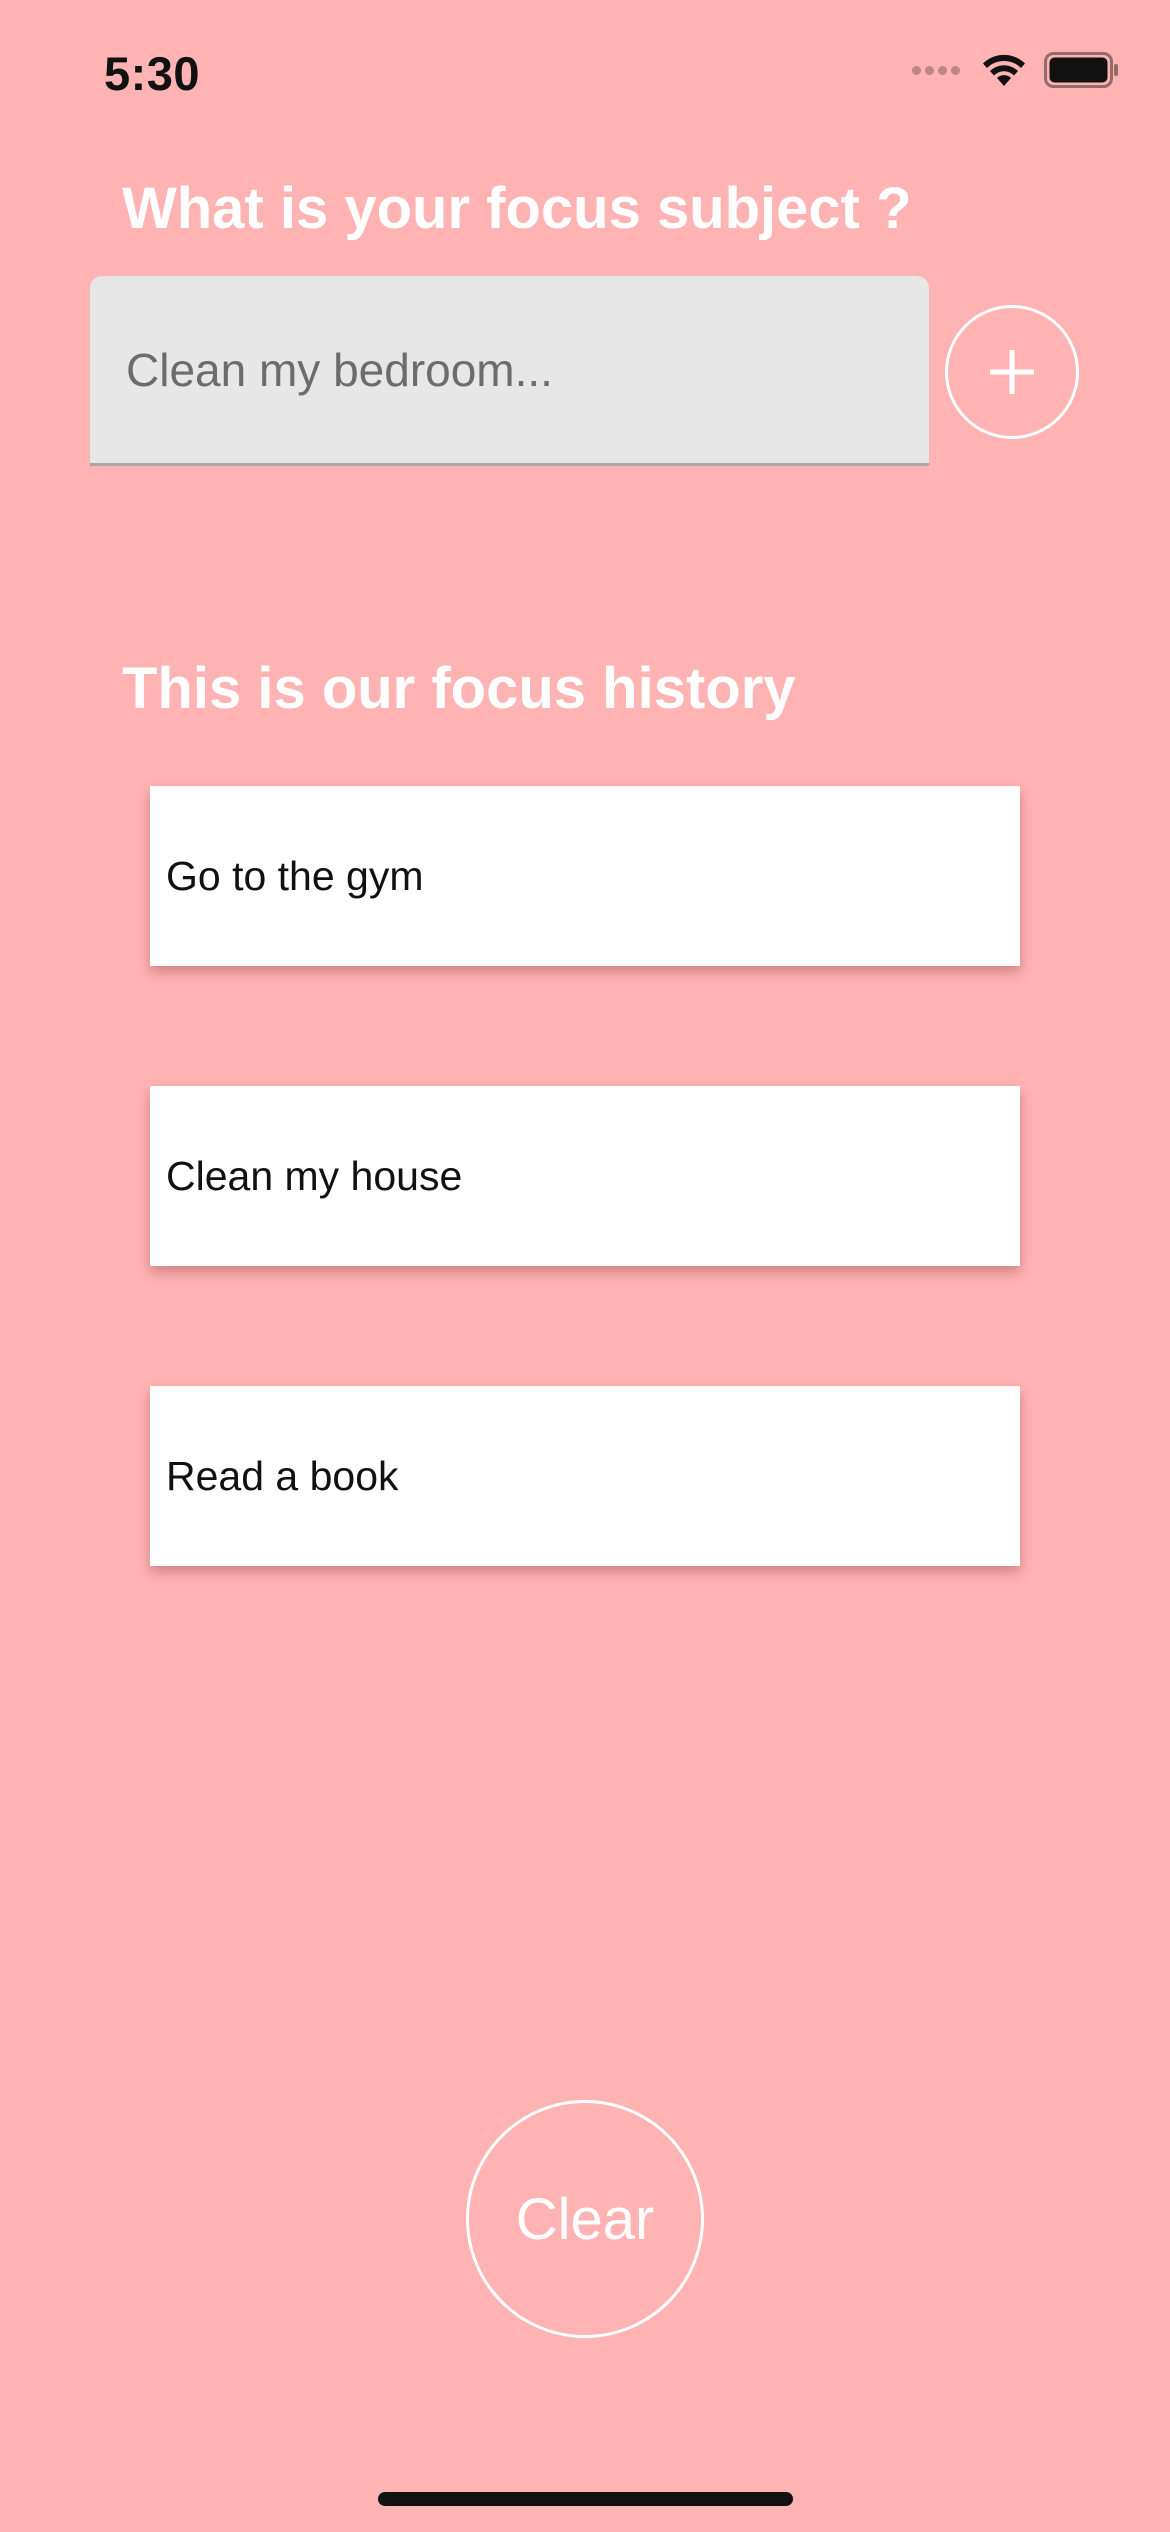 The width and height of the screenshot is (1170, 2532). I want to click on clear-history-button: Clear, so click(585, 2219).